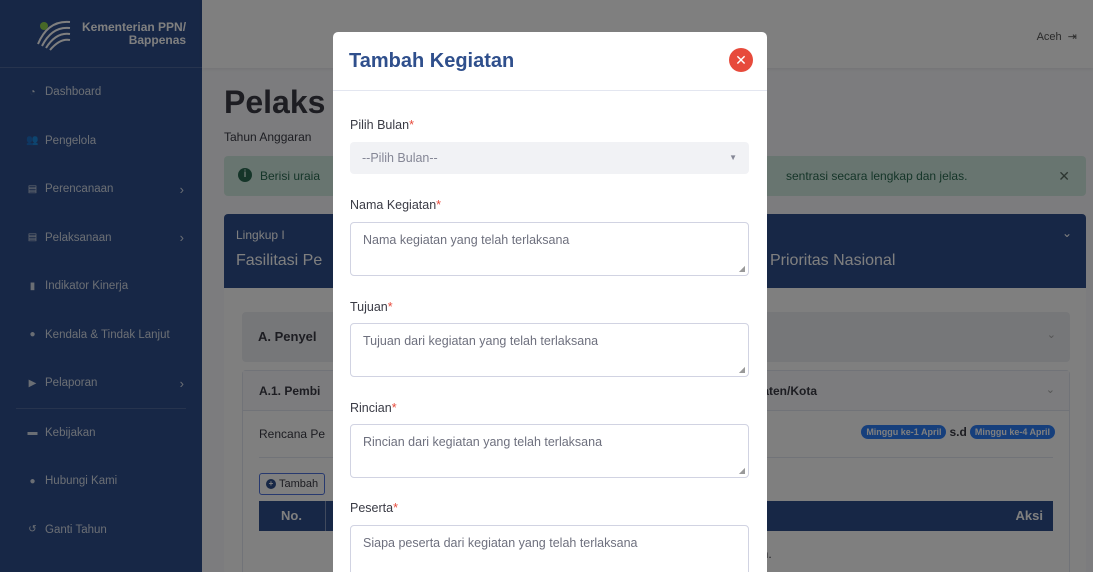 The image size is (1093, 572). I want to click on month-select-placeholder: --Pilih Bulan--, so click(400, 158).